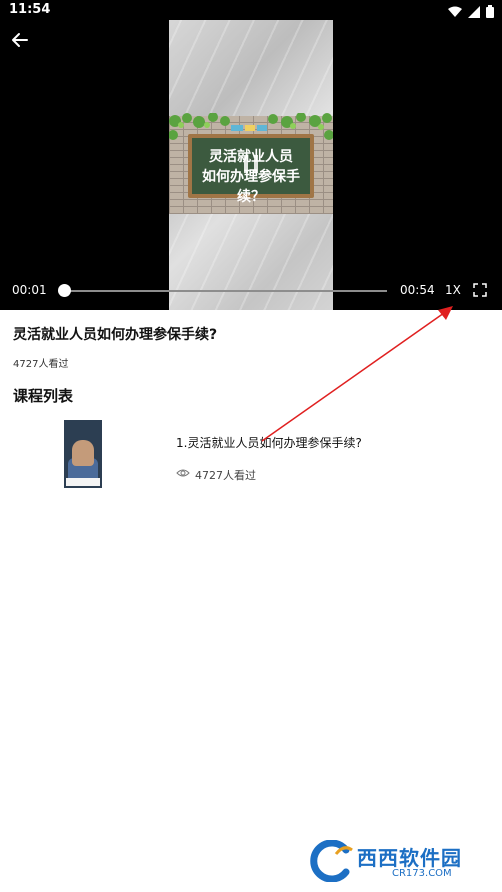  Describe the element at coordinates (41, 364) in the screenshot. I see `view-count: 4727人看过` at that location.